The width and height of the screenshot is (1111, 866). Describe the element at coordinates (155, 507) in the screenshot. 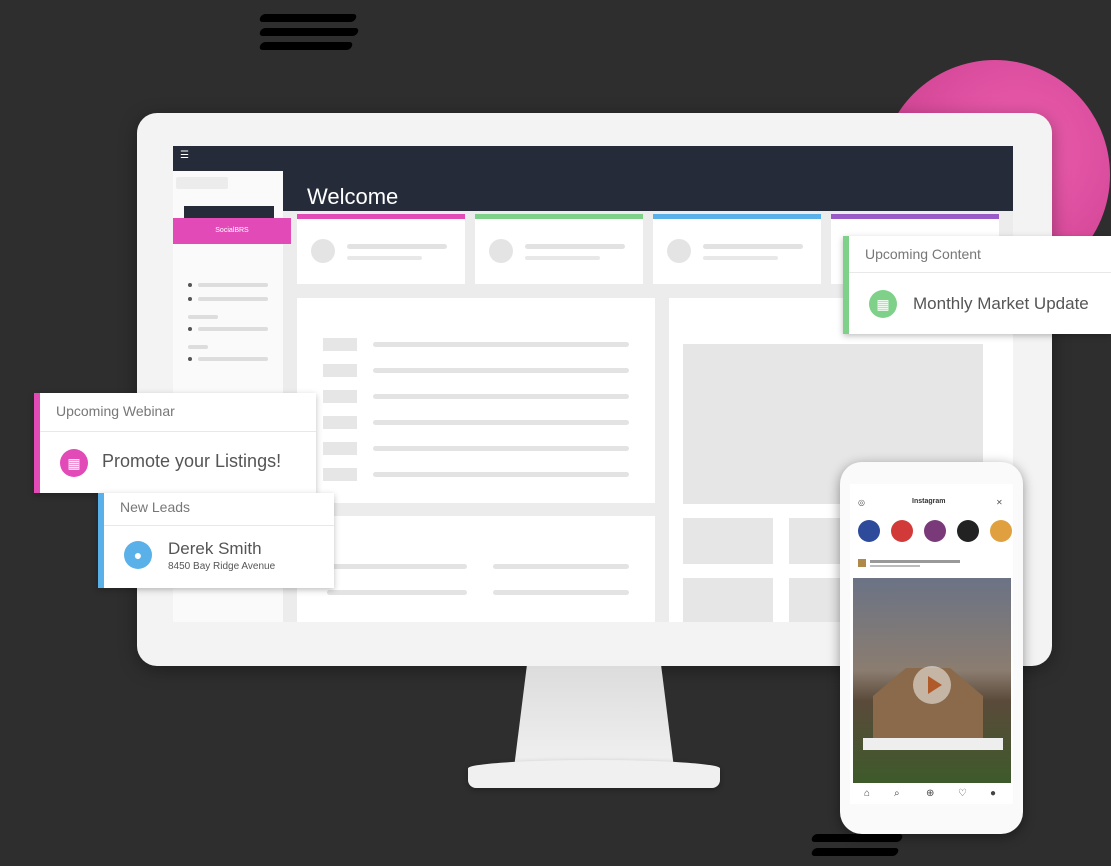

I see `new-leads-heading: New Leads` at that location.